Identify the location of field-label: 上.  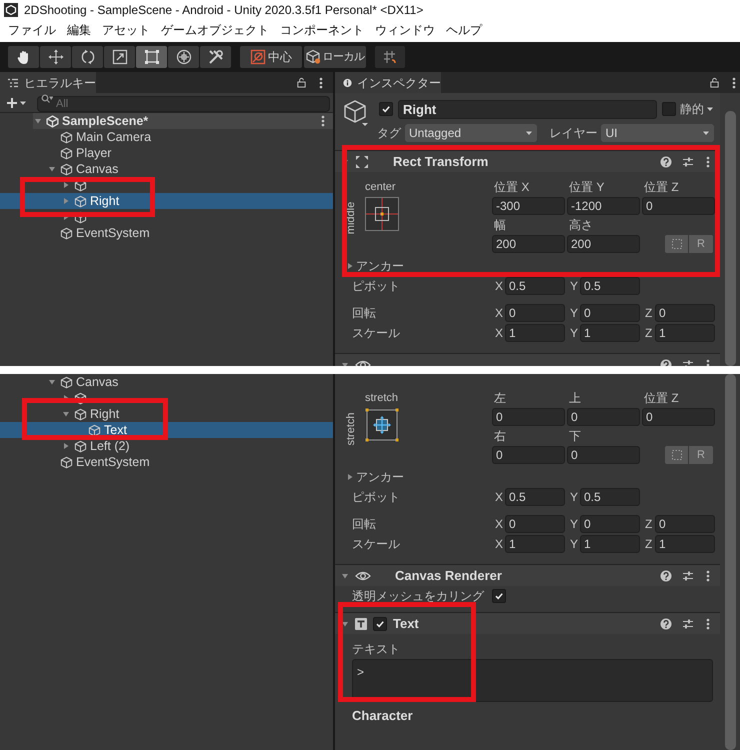
(575, 398).